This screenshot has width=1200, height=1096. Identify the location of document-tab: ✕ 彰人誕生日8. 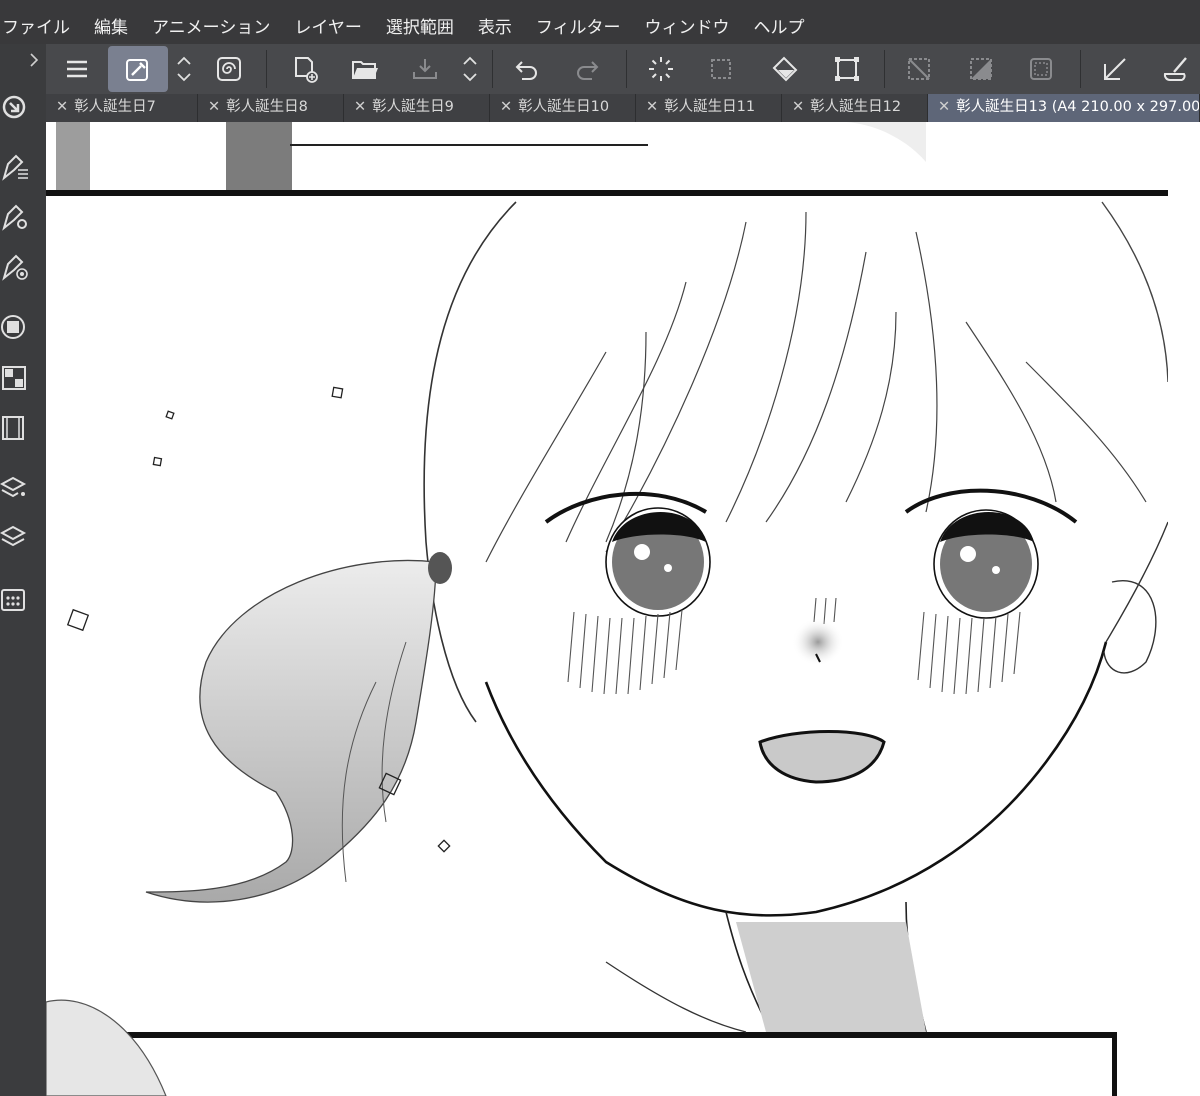
(271, 108).